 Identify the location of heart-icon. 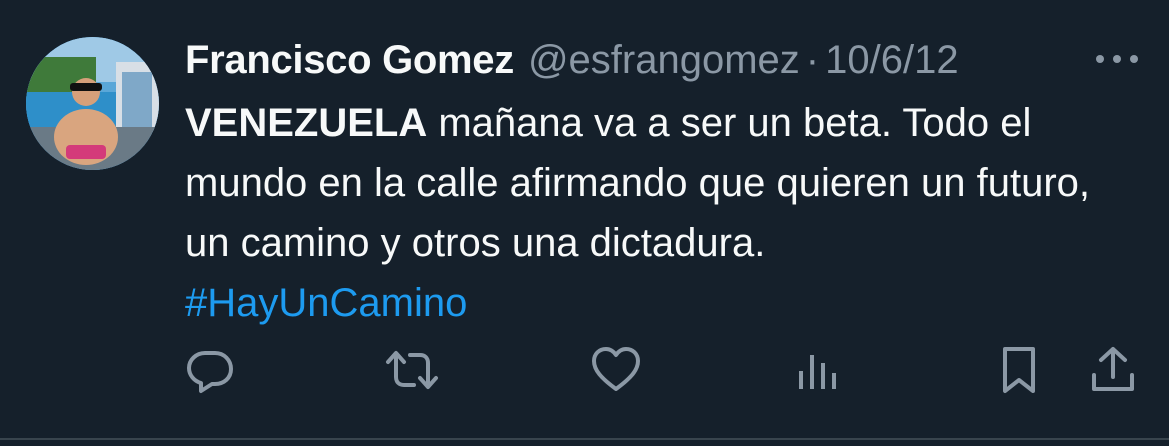
(616, 369).